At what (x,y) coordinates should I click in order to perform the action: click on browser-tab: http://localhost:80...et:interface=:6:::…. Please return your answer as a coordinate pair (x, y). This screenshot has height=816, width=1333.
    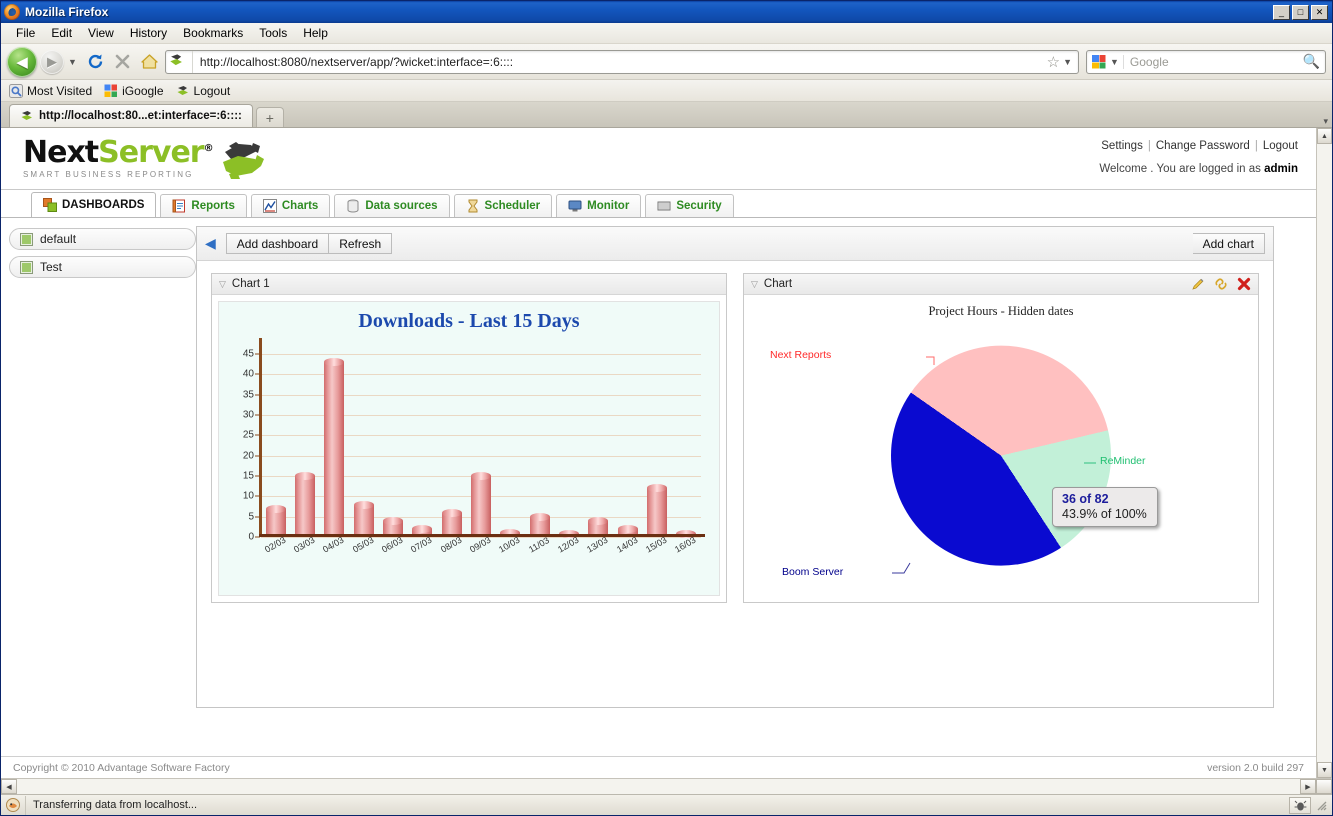
    Looking at the image, I should click on (131, 115).